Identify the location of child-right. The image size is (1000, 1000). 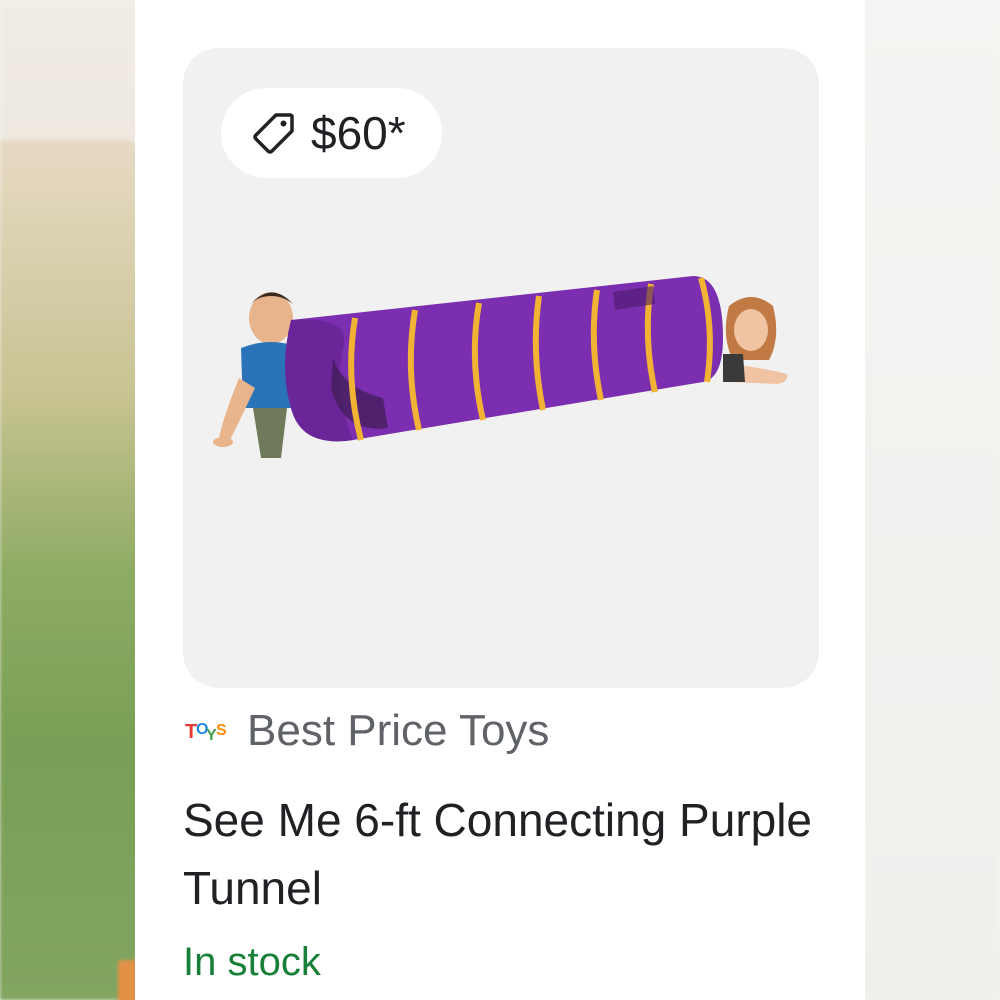
(755, 340).